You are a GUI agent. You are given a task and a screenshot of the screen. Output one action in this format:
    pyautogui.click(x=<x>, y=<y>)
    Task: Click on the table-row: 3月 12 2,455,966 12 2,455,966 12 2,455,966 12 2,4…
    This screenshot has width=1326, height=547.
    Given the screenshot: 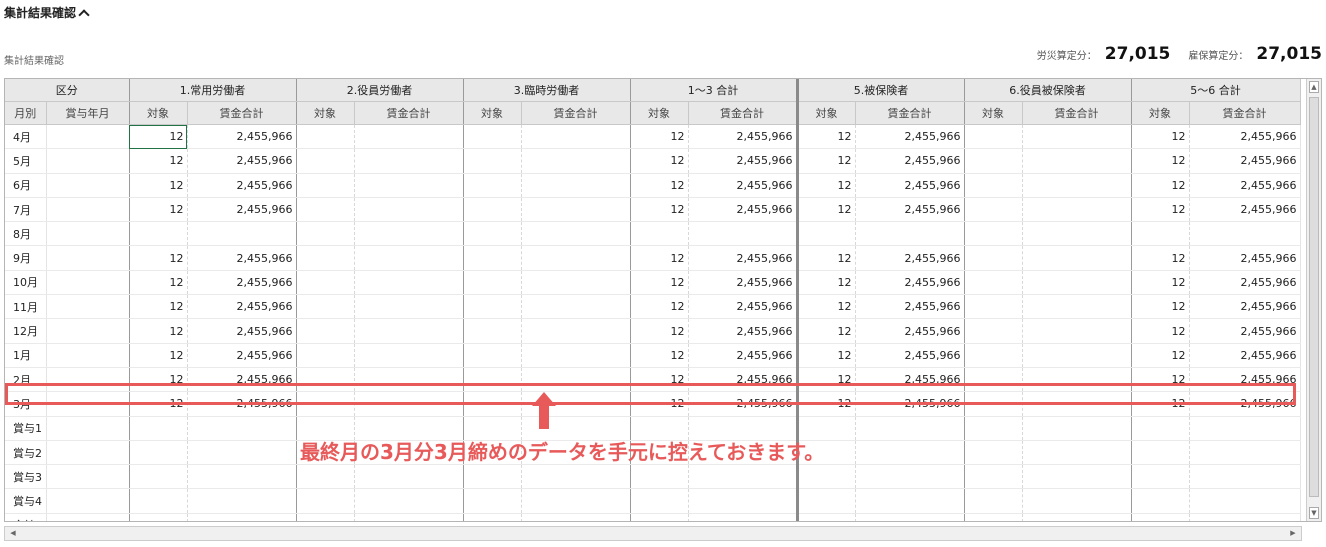 What is the action you would take?
    pyautogui.click(x=653, y=404)
    